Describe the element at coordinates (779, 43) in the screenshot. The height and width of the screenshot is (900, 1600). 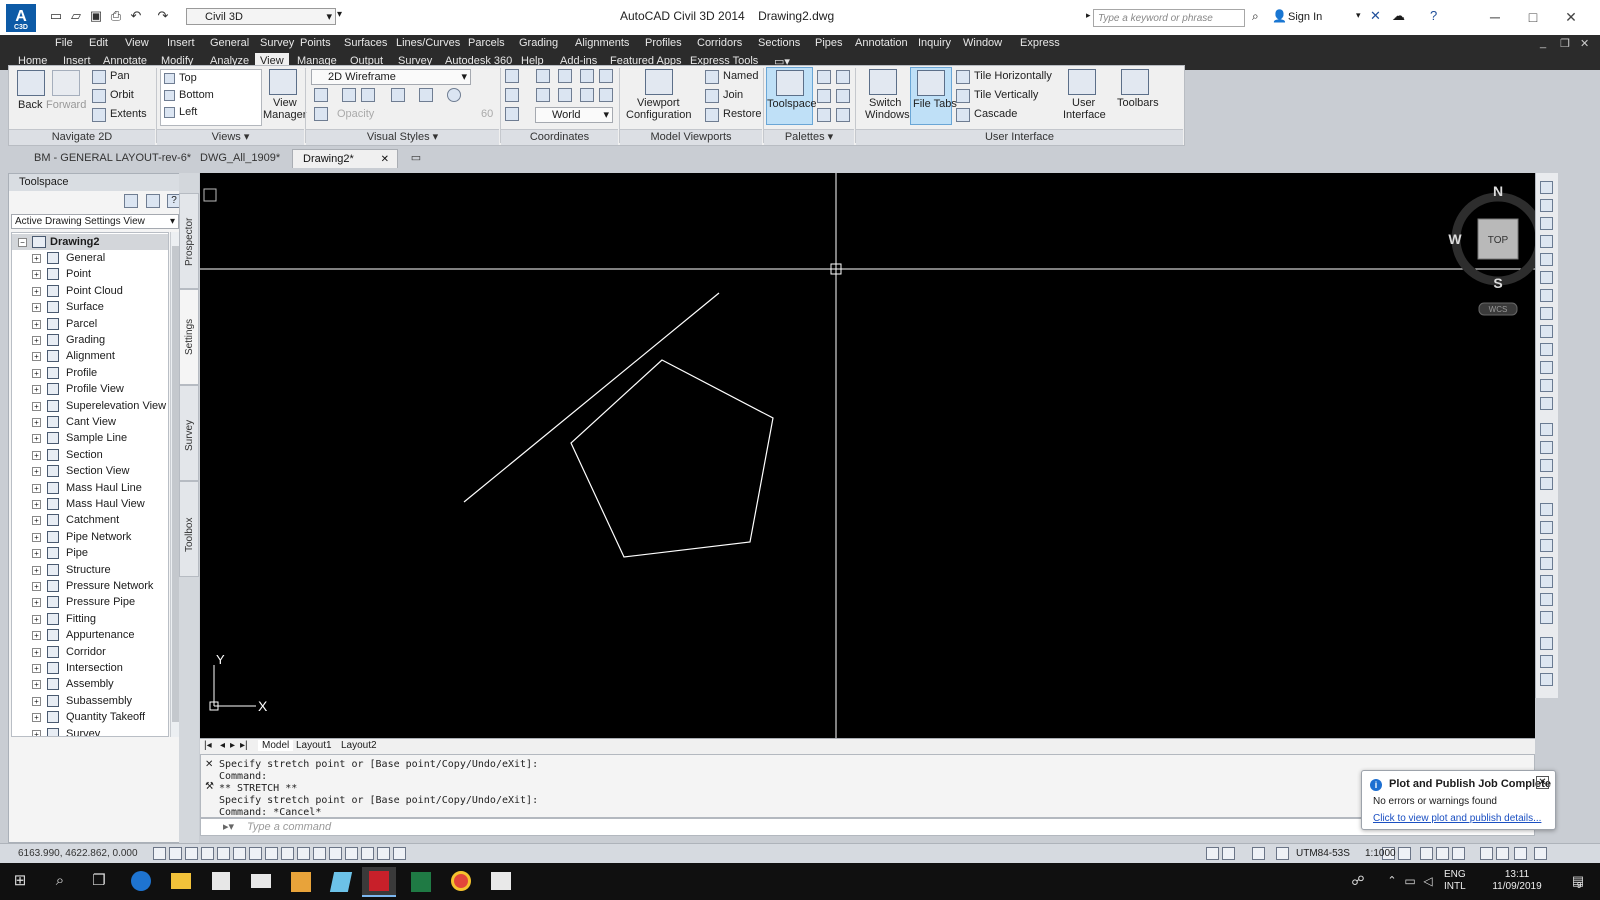
I see `menu-sections: Sections` at that location.